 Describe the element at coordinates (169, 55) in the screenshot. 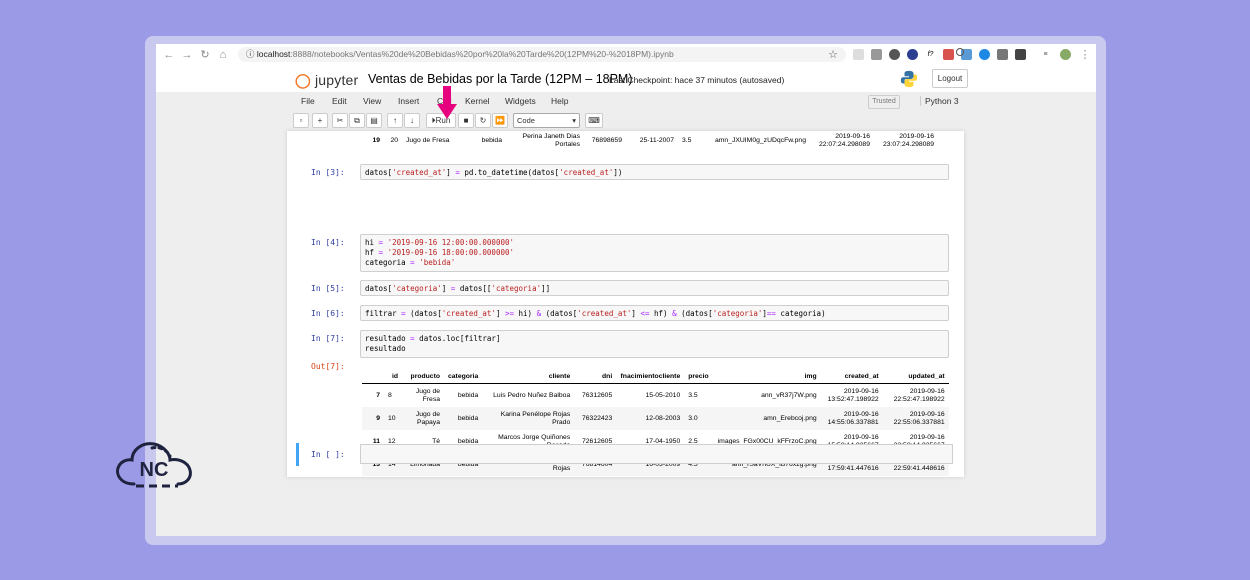

I see `back-icon: ←` at that location.